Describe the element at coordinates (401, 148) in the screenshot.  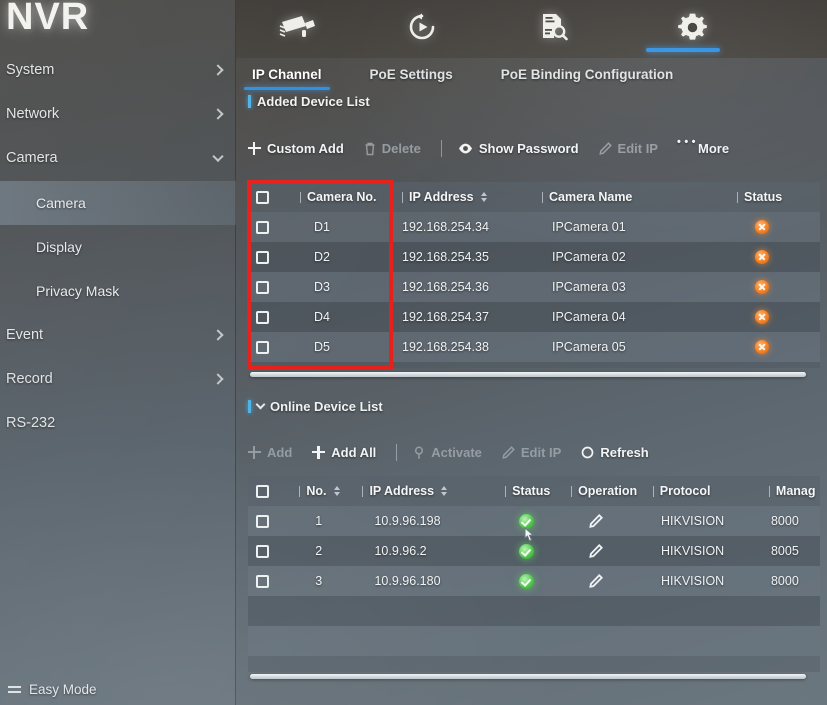
I see `button-label: Delete` at that location.